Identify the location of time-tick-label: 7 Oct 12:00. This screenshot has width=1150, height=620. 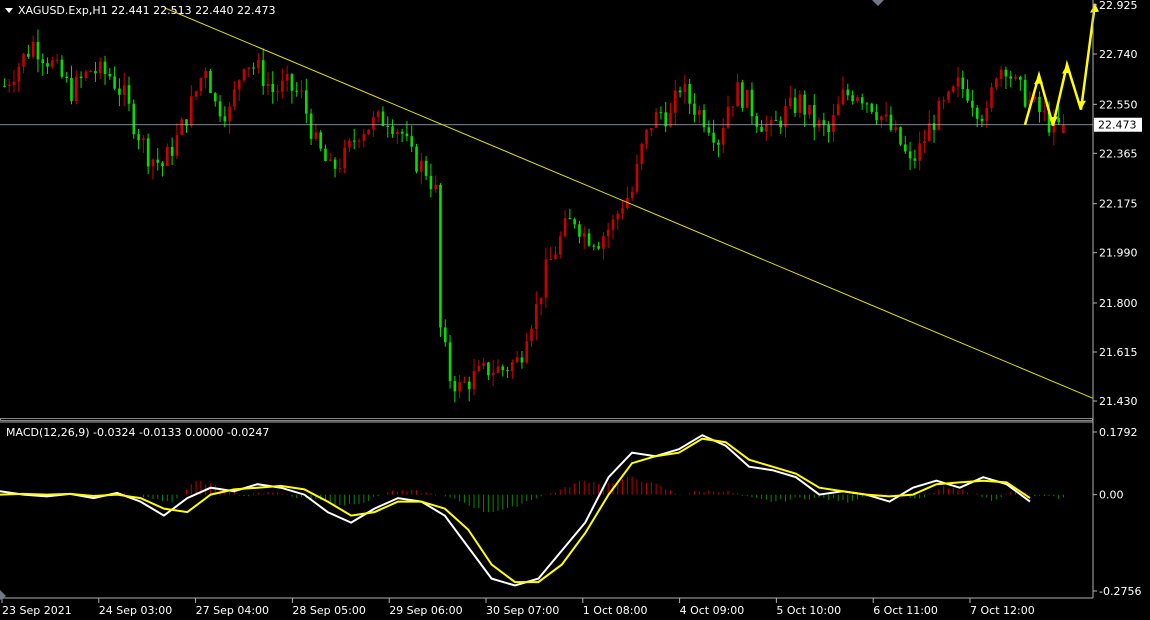
(1002, 610).